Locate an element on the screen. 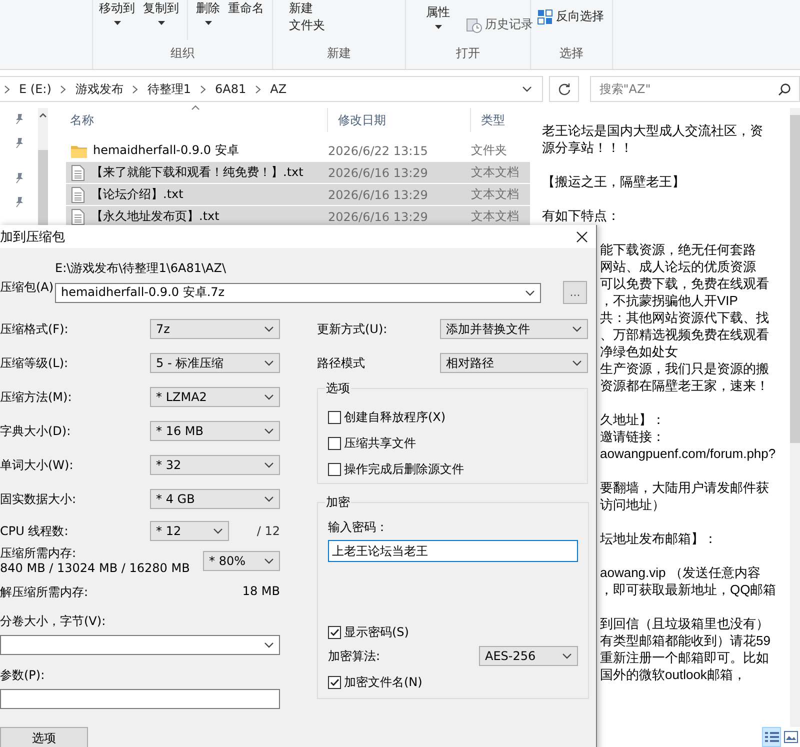 The width and height of the screenshot is (800, 747). dropdown: * 16 MB is located at coordinates (215, 431).